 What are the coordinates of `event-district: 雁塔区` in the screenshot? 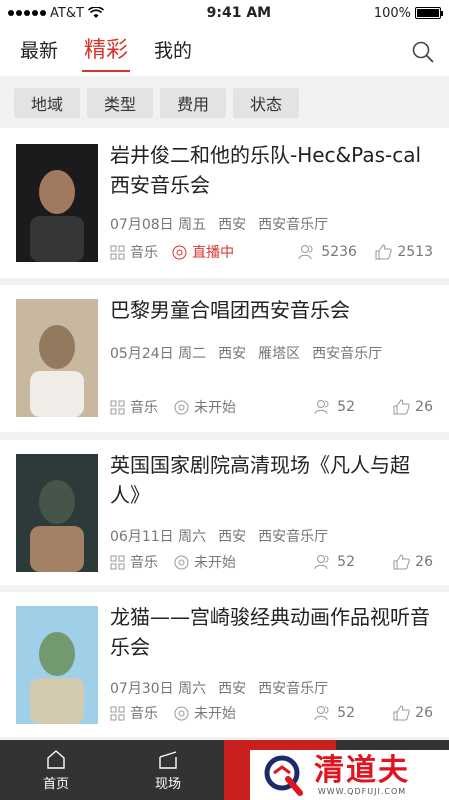 It's located at (279, 354).